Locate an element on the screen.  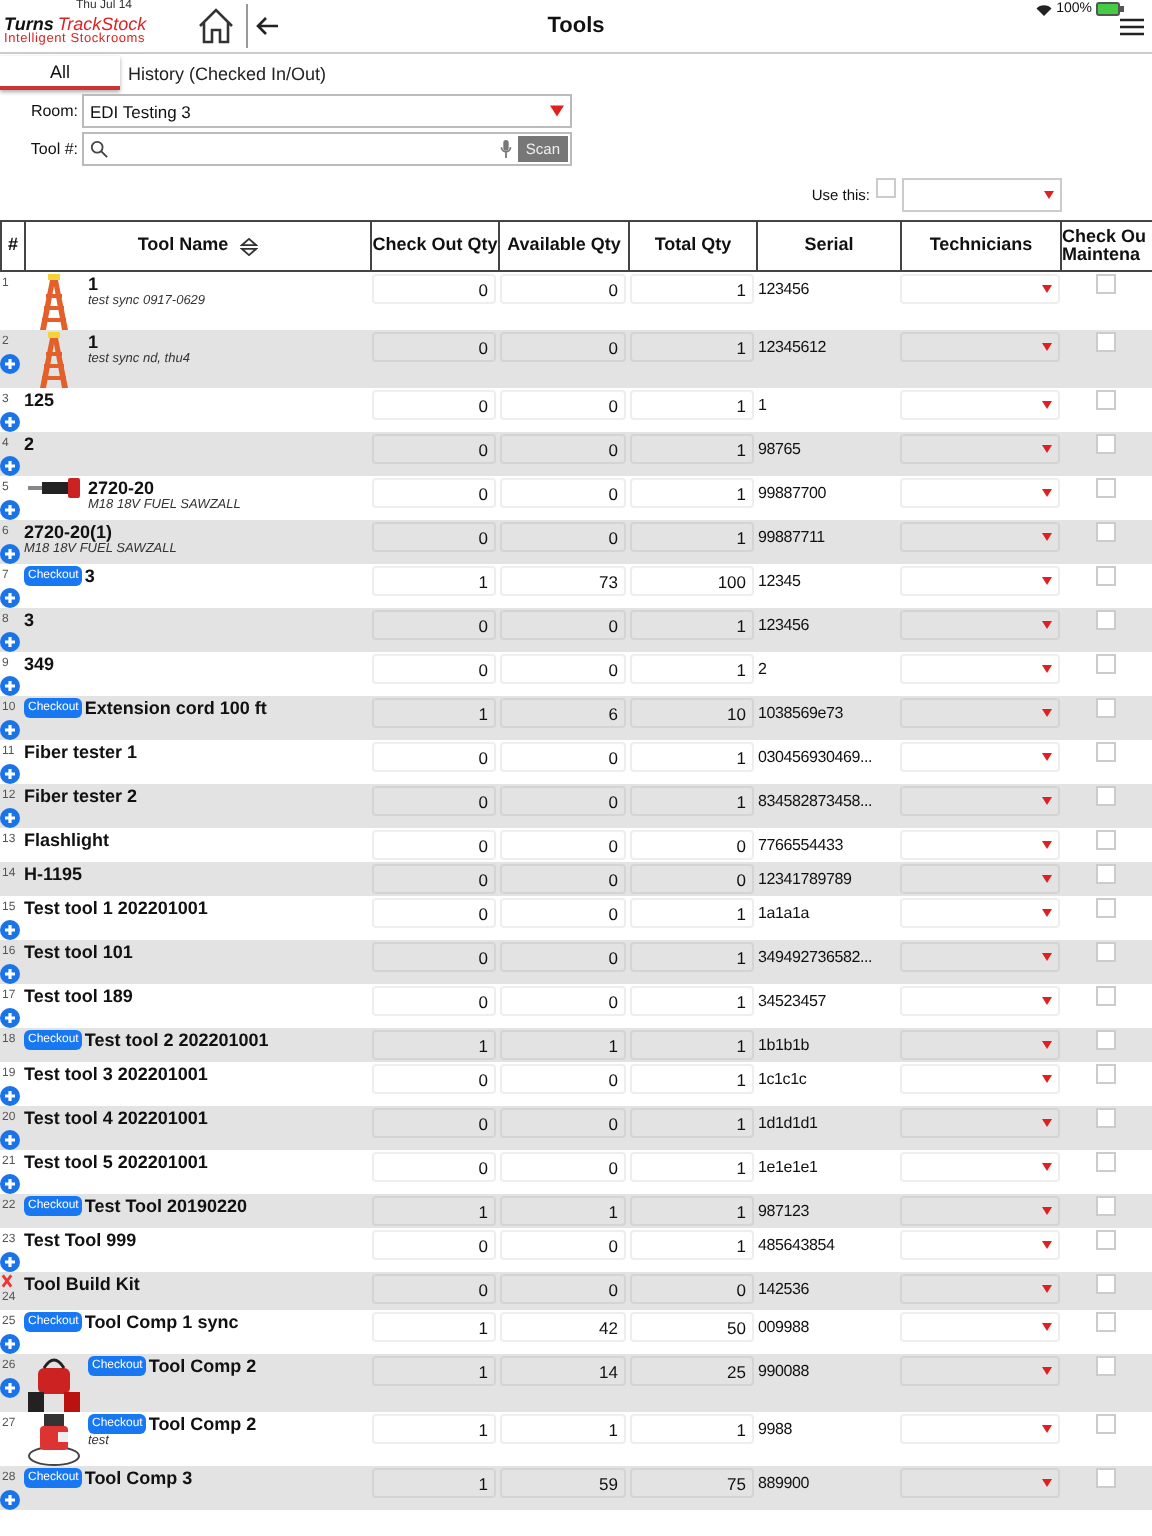
tool-name: Flashlight is located at coordinates (66, 840).